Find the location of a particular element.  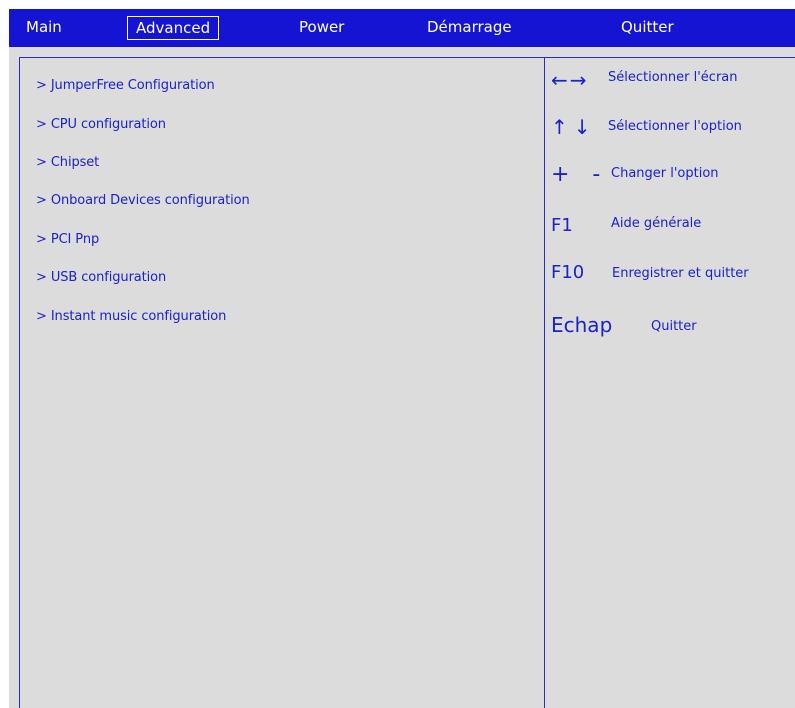

up-down-arrows-icon: ↑↓ is located at coordinates (574, 127).